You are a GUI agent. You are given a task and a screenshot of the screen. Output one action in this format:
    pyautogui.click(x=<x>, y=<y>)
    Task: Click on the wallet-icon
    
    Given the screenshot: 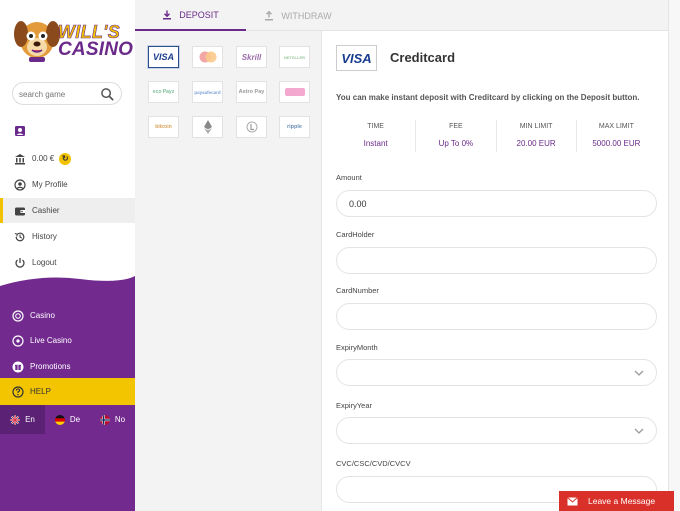 What is the action you would take?
    pyautogui.click(x=20, y=211)
    